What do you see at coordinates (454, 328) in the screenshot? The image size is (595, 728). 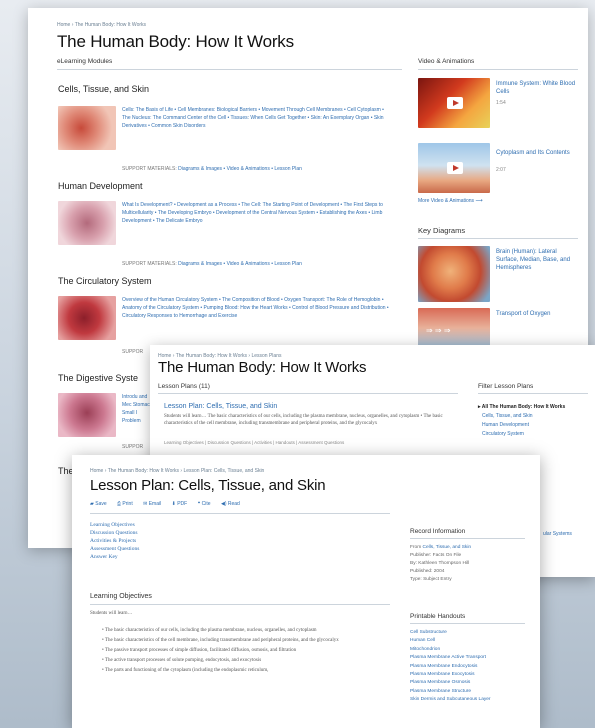 I see `oxygen-diagram-thumbnail: ⇒ ⇒ ⇒` at bounding box center [454, 328].